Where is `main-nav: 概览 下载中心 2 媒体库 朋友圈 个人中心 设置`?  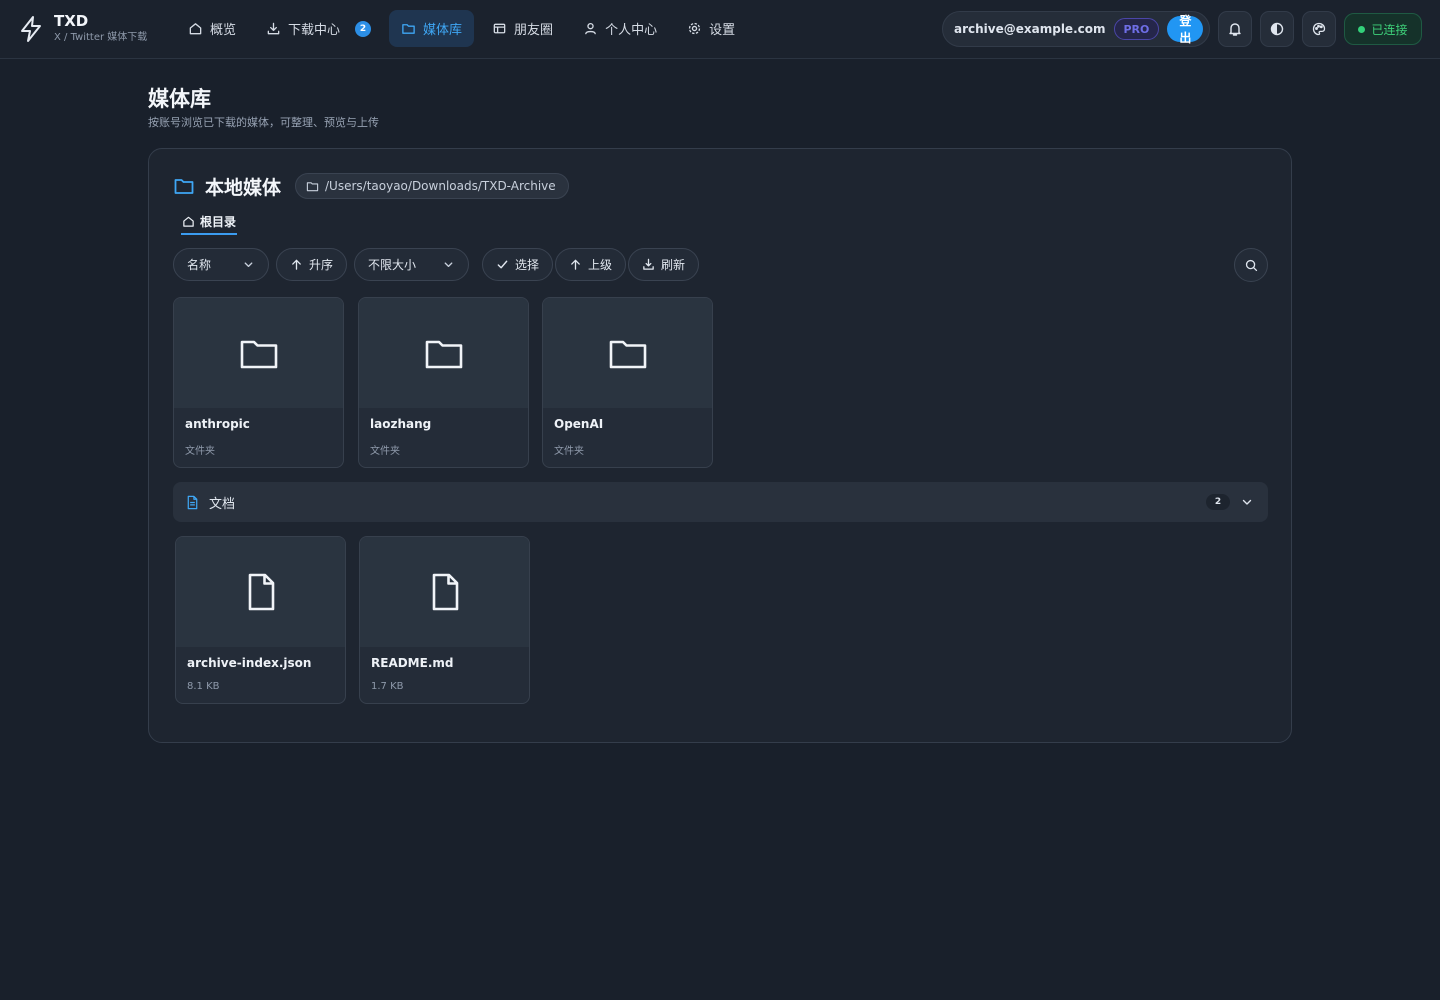
main-nav: 概览 下载中心 2 媒体库 朋友圈 个人中心 设置 is located at coordinates (461, 28).